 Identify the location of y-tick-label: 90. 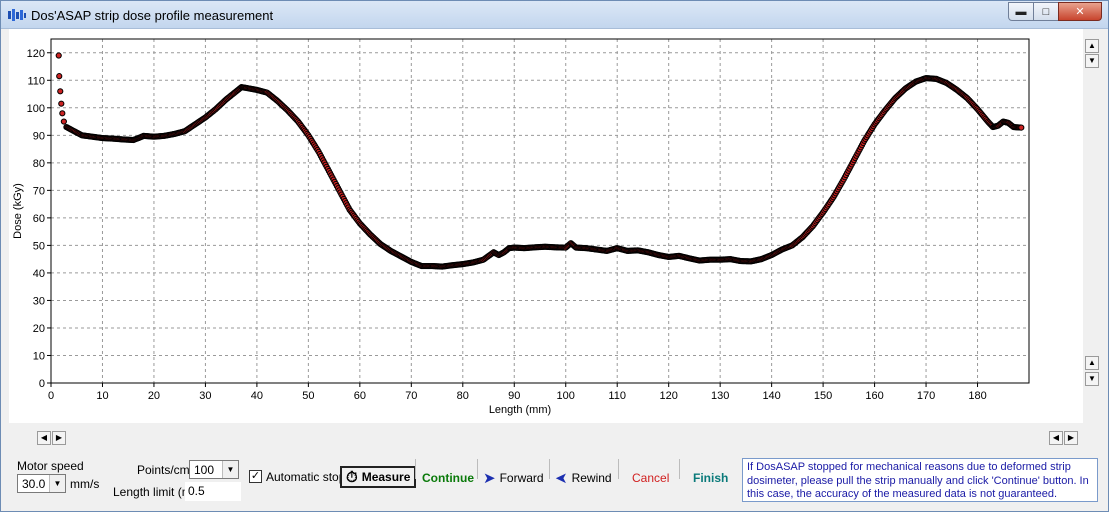
(39, 136).